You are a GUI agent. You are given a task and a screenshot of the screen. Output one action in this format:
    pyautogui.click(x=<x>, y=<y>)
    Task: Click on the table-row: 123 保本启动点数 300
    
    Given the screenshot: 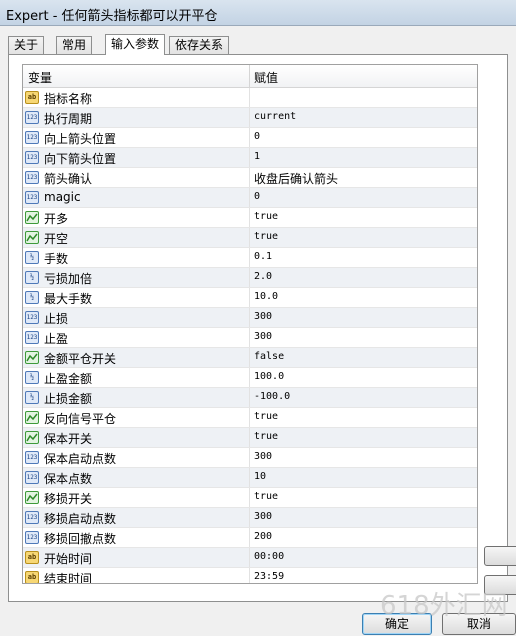 What is the action you would take?
    pyautogui.click(x=250, y=458)
    